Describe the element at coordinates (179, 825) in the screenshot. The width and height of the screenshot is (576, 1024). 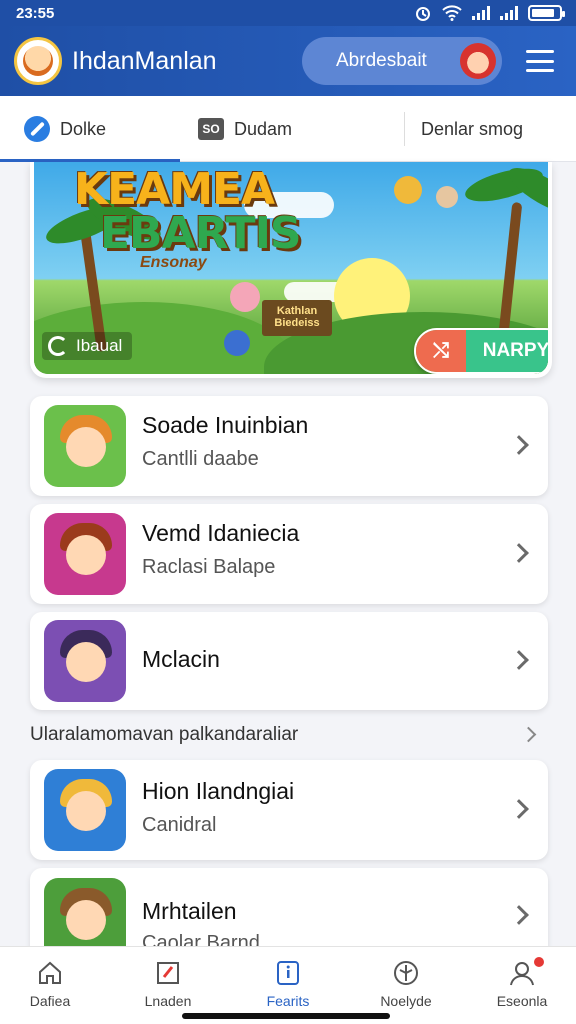
I see `list-item-subtitle: Canidral` at that location.